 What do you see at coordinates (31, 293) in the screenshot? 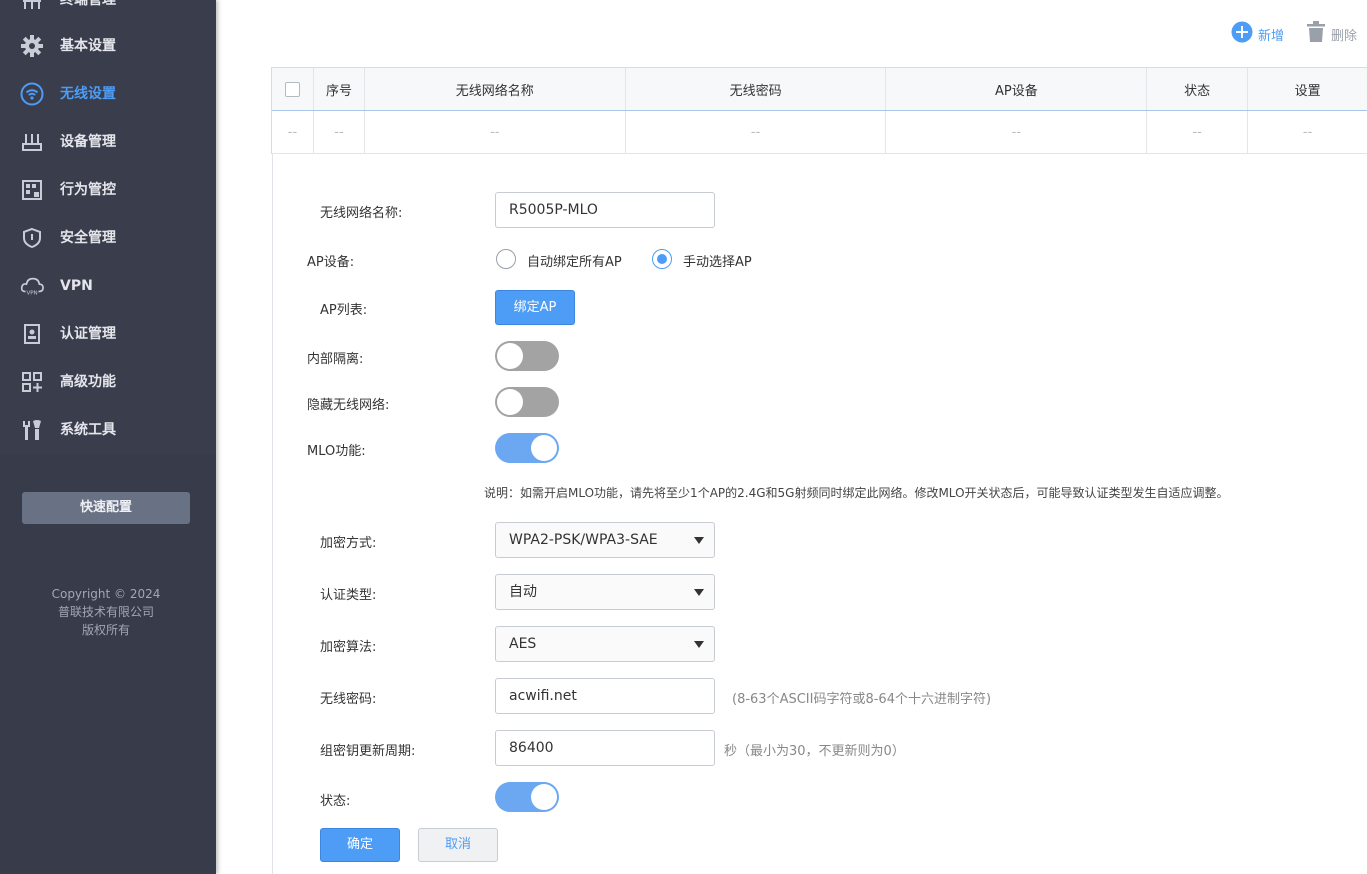
I see `svg-text: VPN` at bounding box center [31, 293].